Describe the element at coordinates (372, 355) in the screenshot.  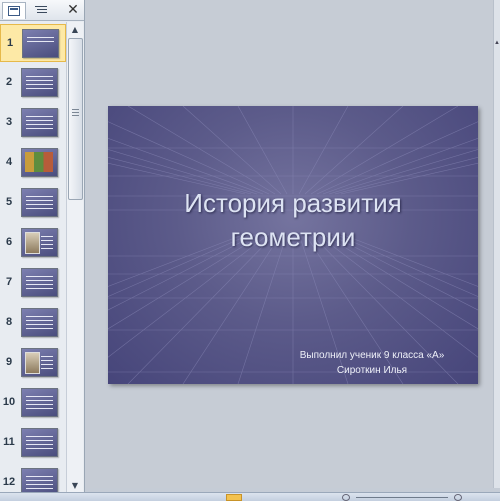
I see `subtitle-line-1: Выполнил ученик 9 класса «А»` at that location.